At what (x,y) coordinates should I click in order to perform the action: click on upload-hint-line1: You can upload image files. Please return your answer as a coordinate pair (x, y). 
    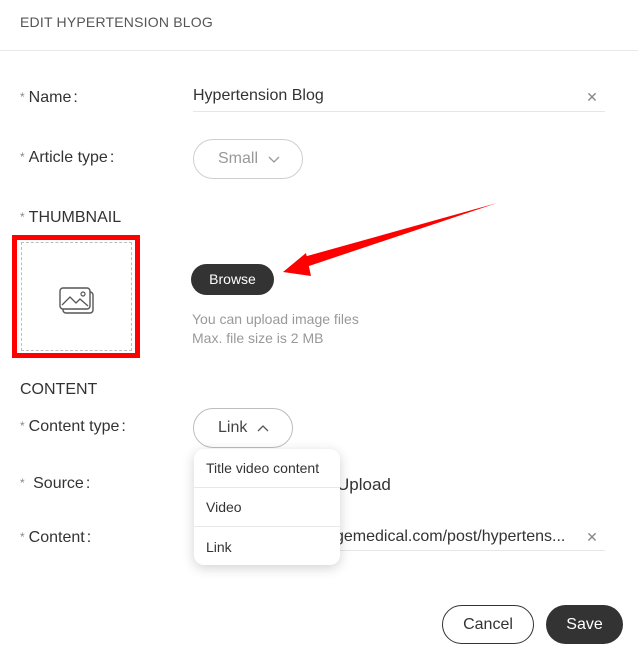
    Looking at the image, I should click on (275, 319).